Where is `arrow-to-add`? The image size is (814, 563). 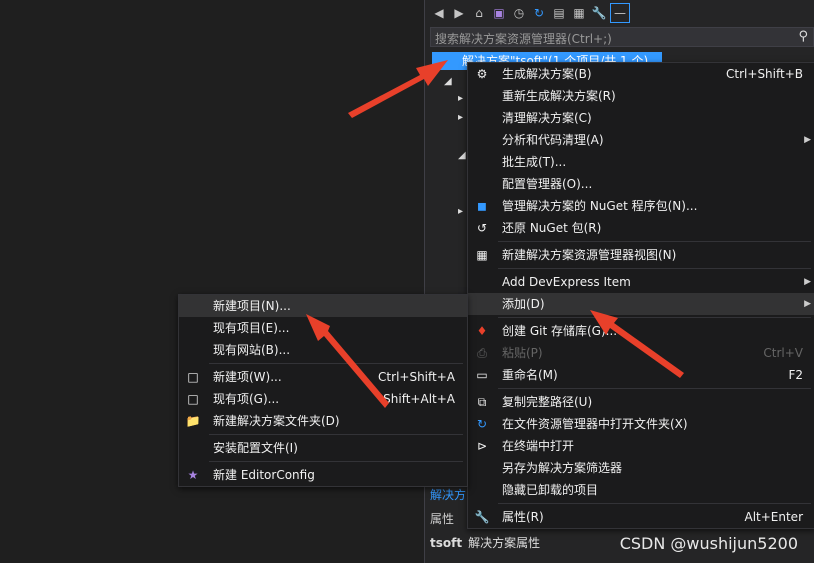
arrow-to-add is located at coordinates (637, 344).